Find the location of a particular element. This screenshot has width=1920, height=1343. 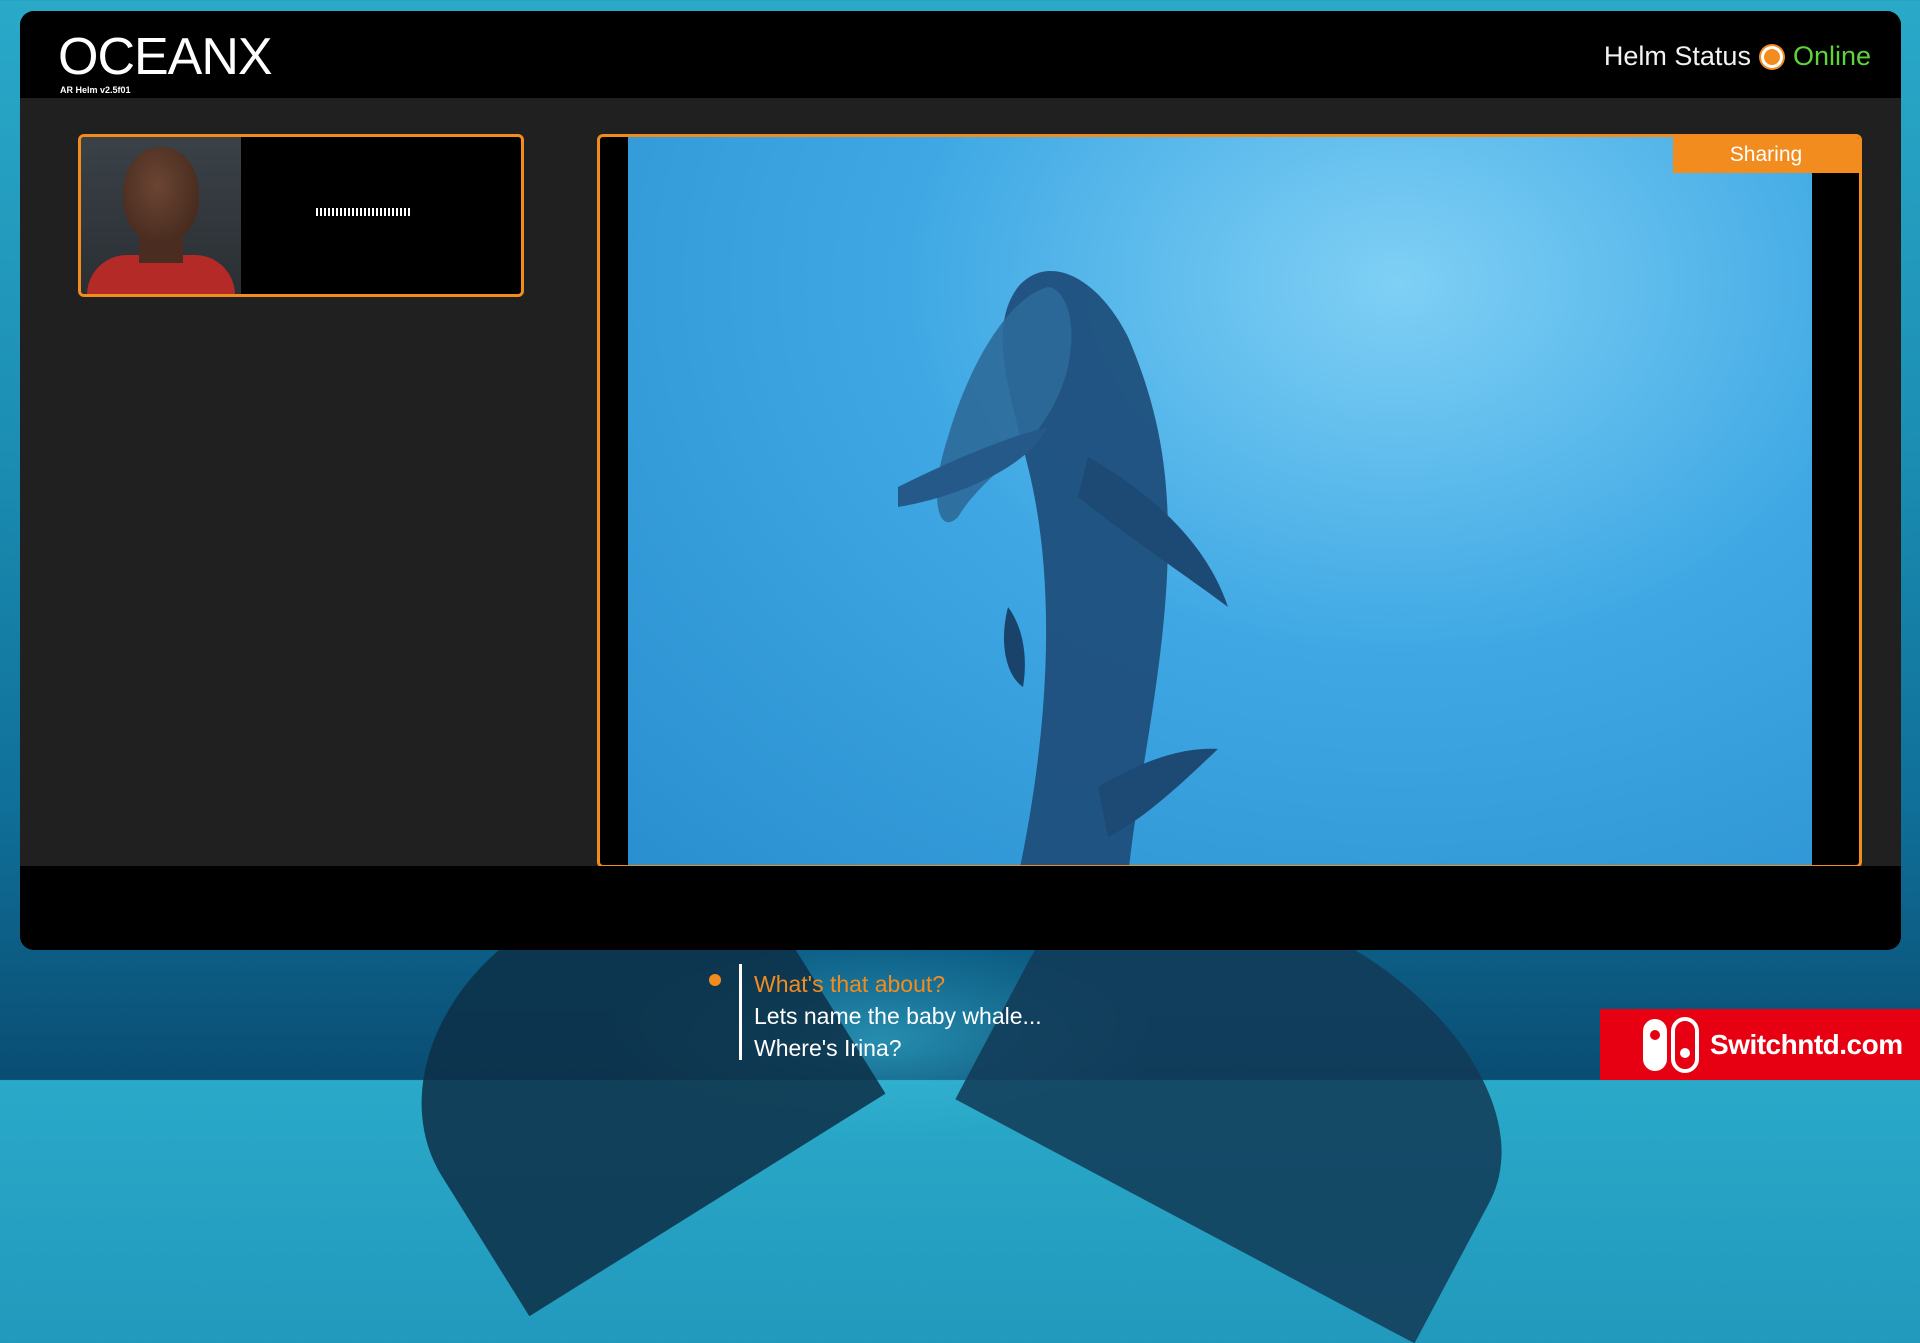

audio-waveform-icon is located at coordinates (366, 212).